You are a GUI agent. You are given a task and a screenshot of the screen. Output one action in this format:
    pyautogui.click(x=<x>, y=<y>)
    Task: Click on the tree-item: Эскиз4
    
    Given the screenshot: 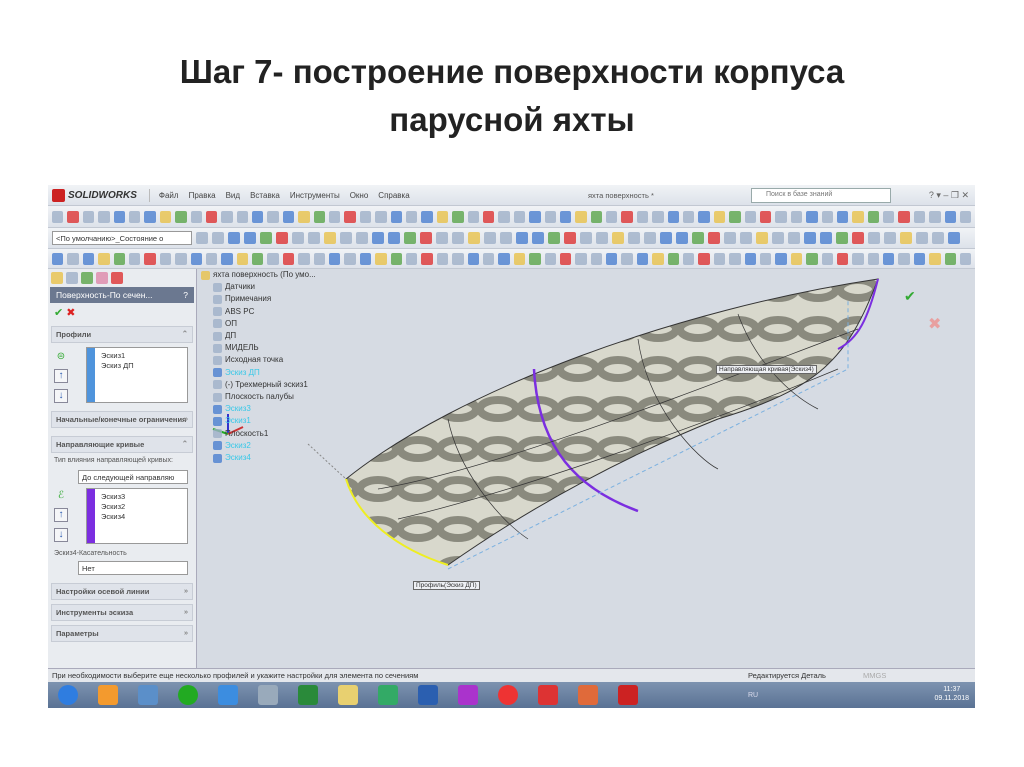 What is the action you would take?
    pyautogui.click(x=258, y=458)
    